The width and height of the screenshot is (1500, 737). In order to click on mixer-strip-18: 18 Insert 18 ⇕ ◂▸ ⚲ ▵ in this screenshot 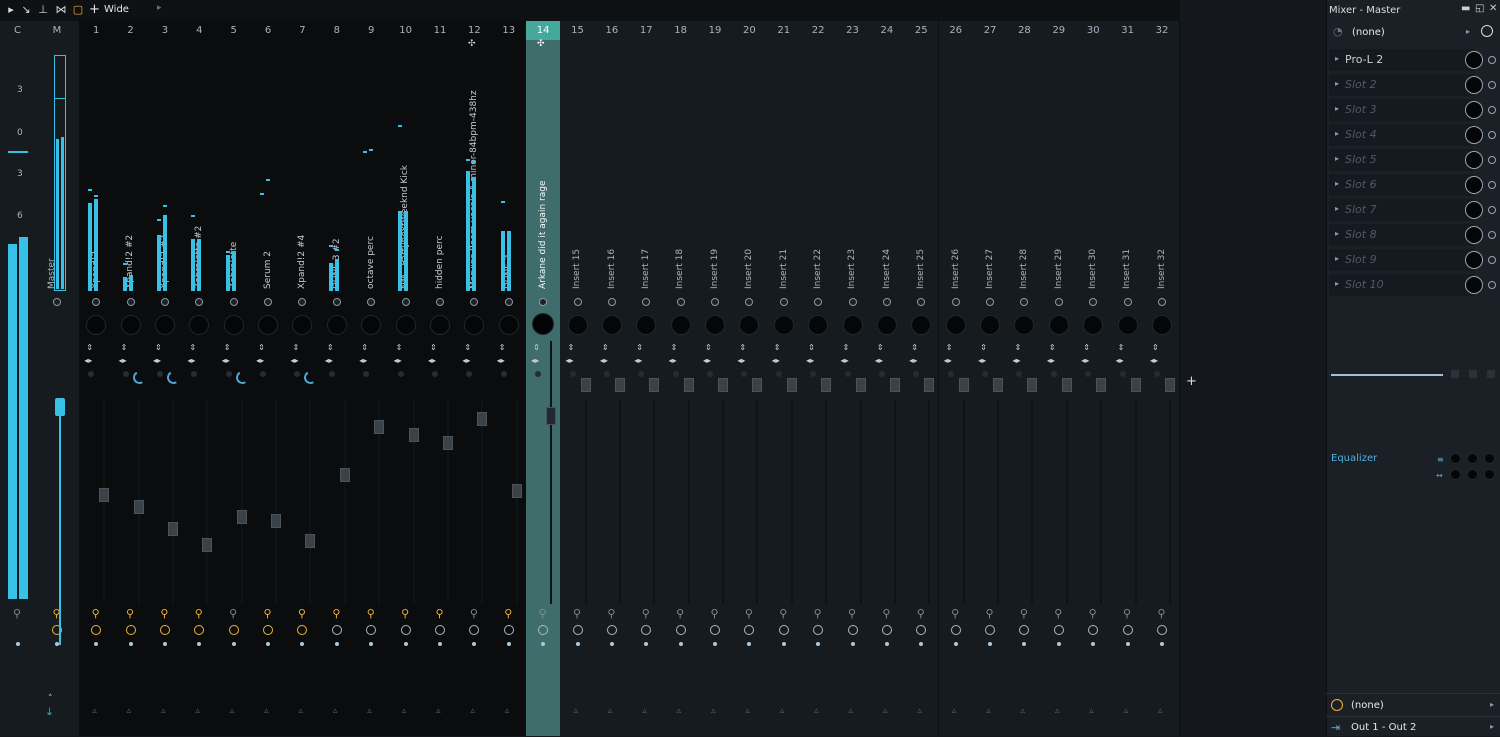, I will do `click(681, 378)`.